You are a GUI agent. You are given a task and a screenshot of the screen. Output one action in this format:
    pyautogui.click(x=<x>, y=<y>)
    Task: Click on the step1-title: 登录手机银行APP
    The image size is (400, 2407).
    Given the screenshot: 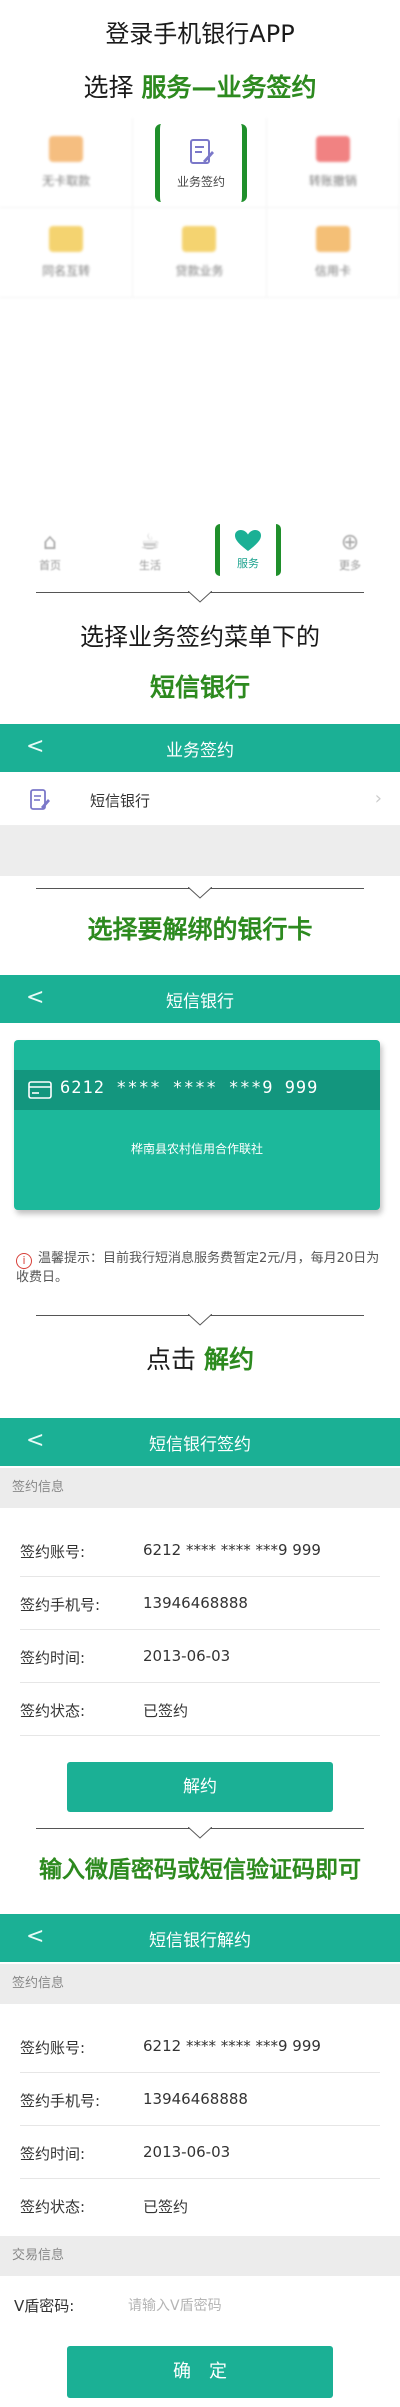 What is the action you would take?
    pyautogui.click(x=200, y=34)
    